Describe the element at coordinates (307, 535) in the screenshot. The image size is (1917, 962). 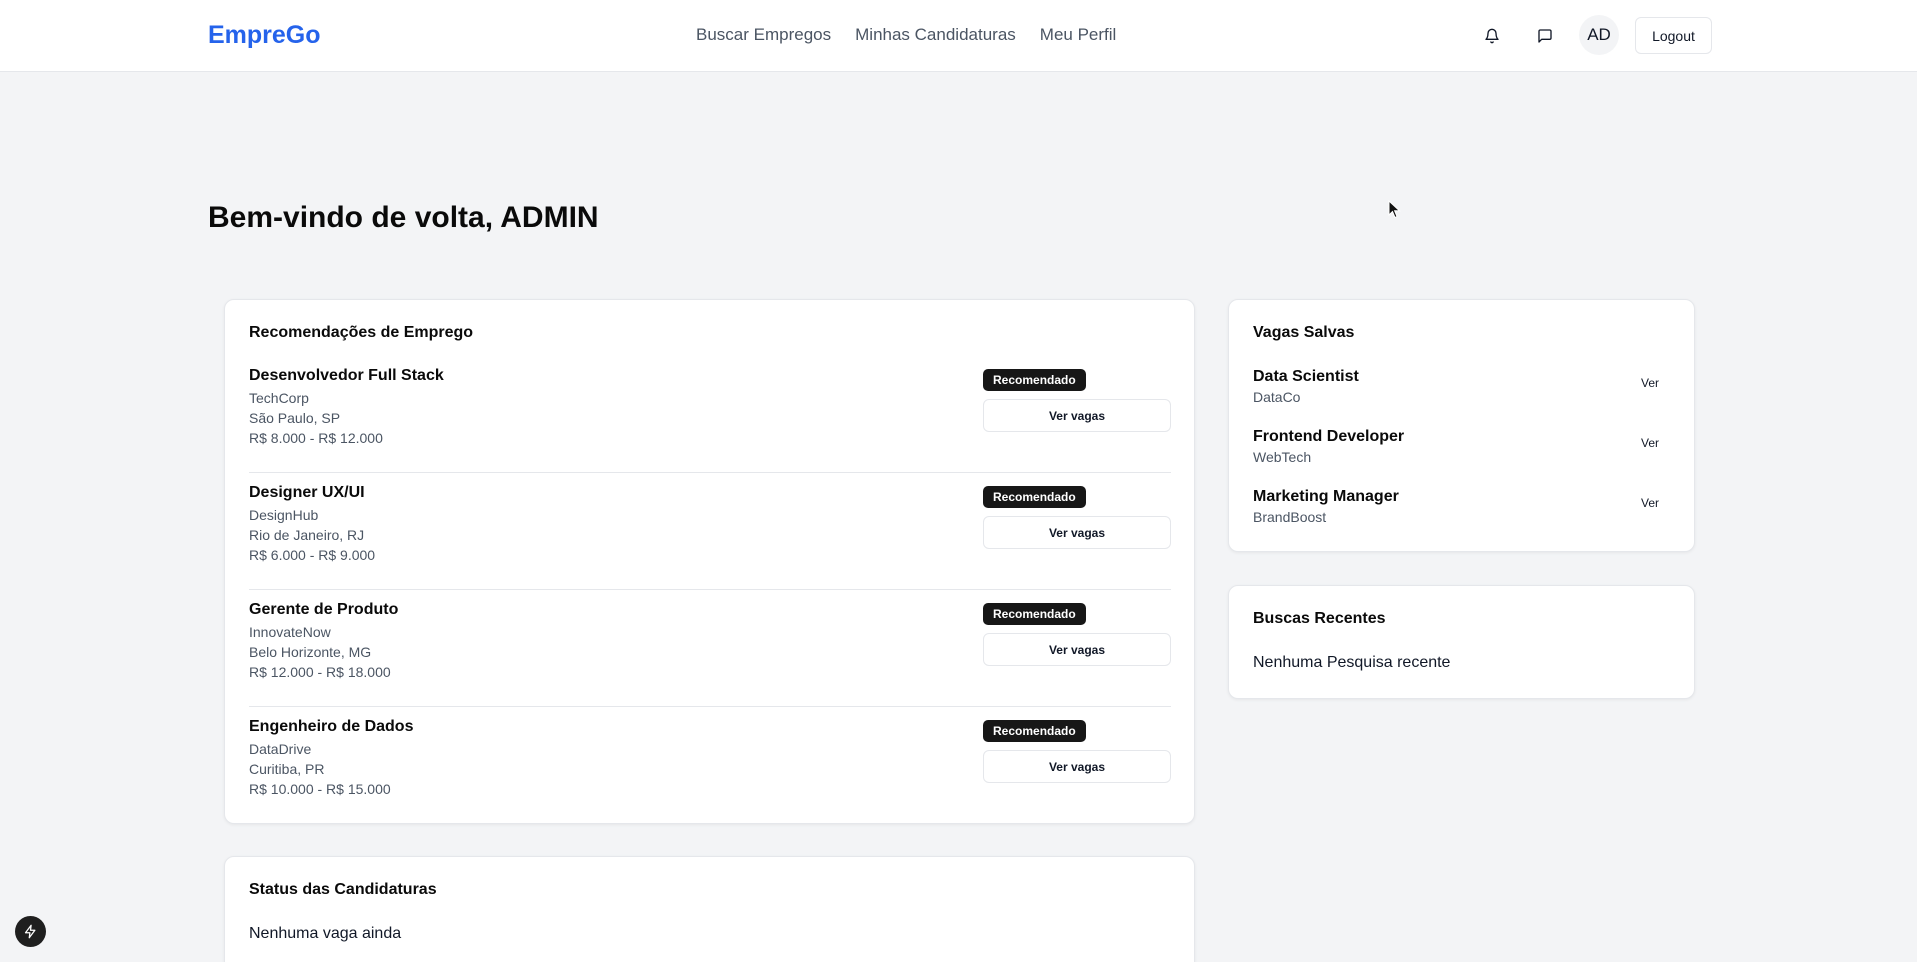
I see `job-location: Rio de Janeiro, RJ` at that location.